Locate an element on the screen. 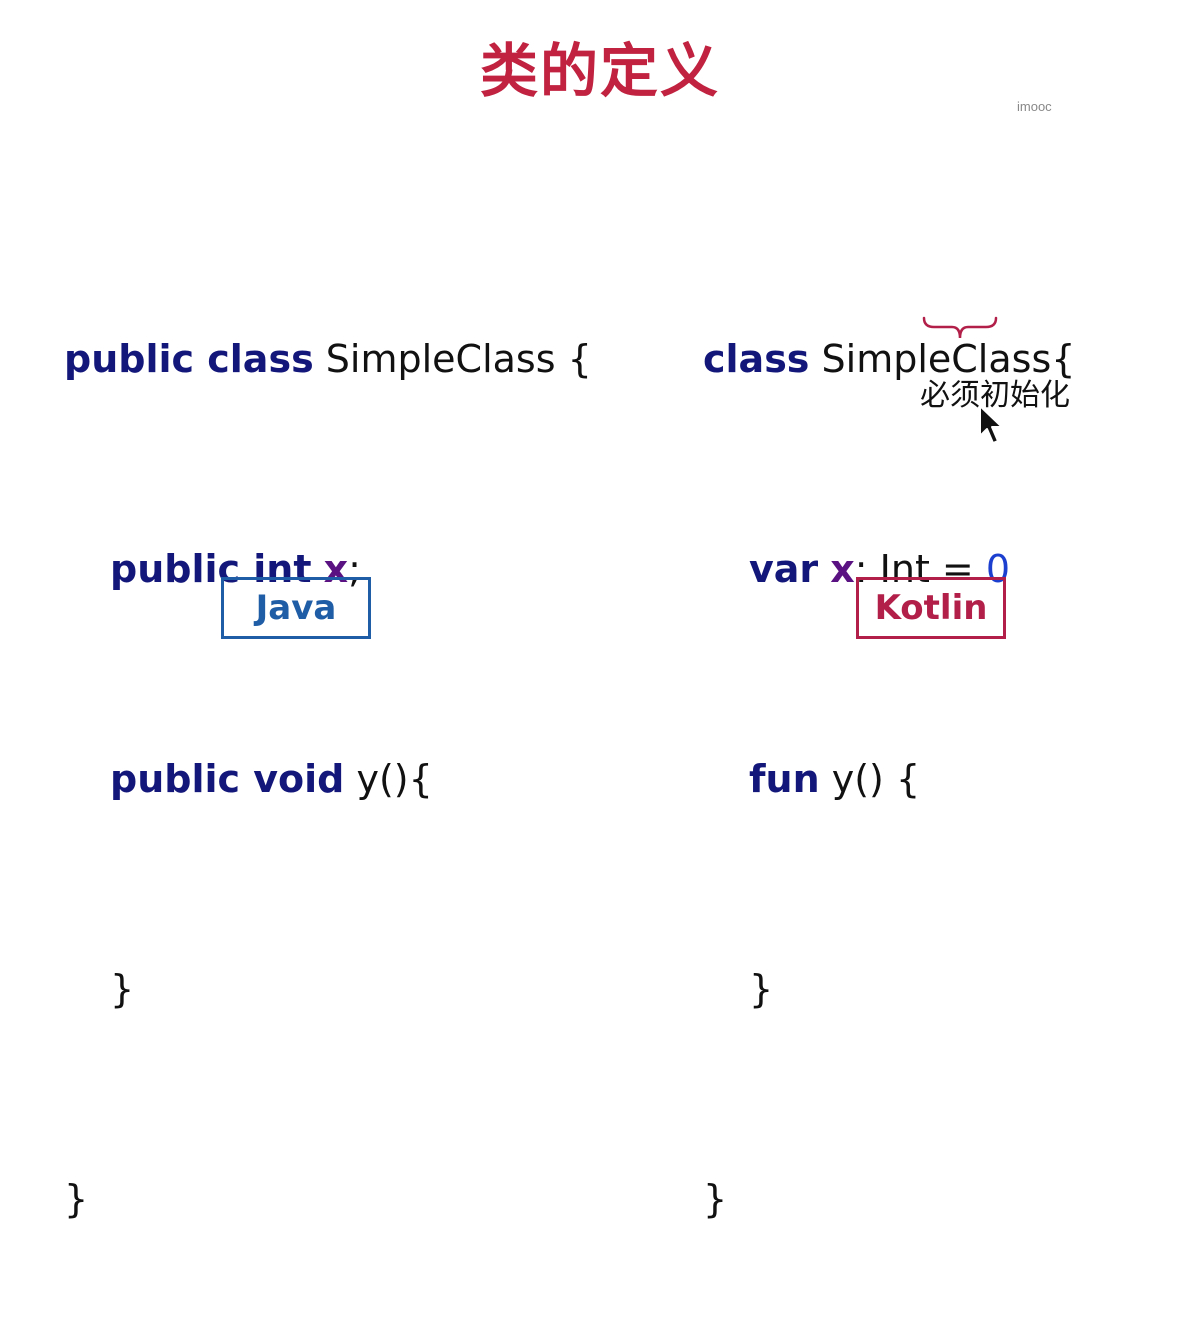  kotlin-line-4: } is located at coordinates (889, 989).